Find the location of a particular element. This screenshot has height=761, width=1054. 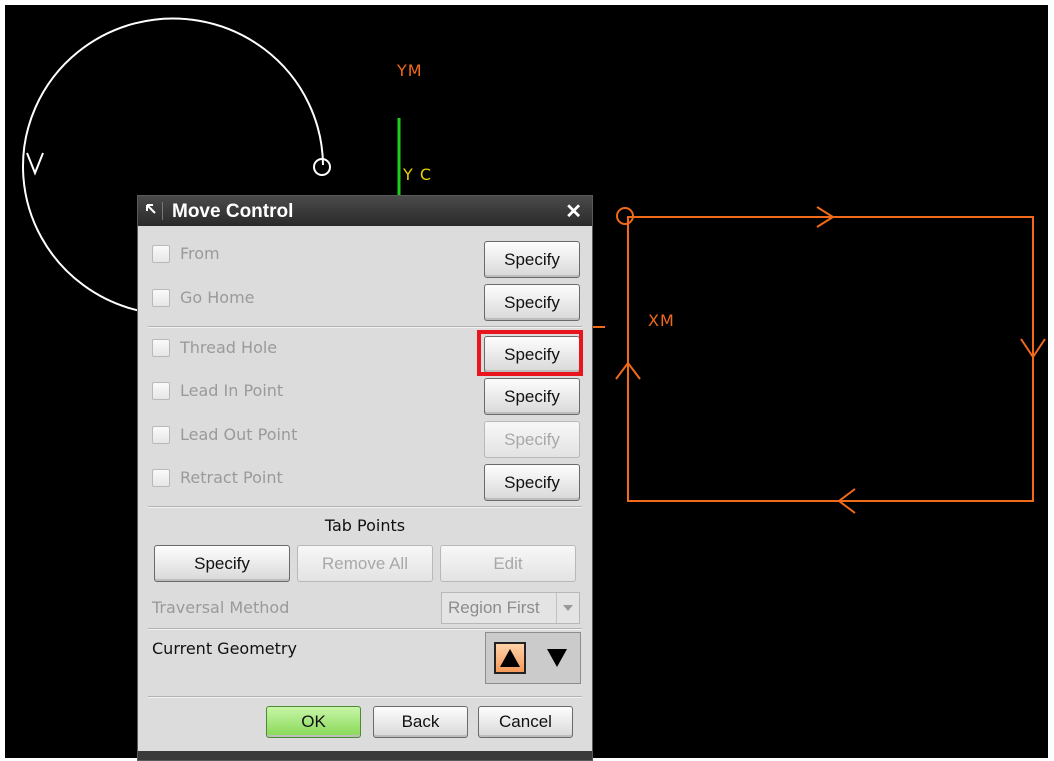

lead-out-point-label: Lead Out Point is located at coordinates (239, 434).